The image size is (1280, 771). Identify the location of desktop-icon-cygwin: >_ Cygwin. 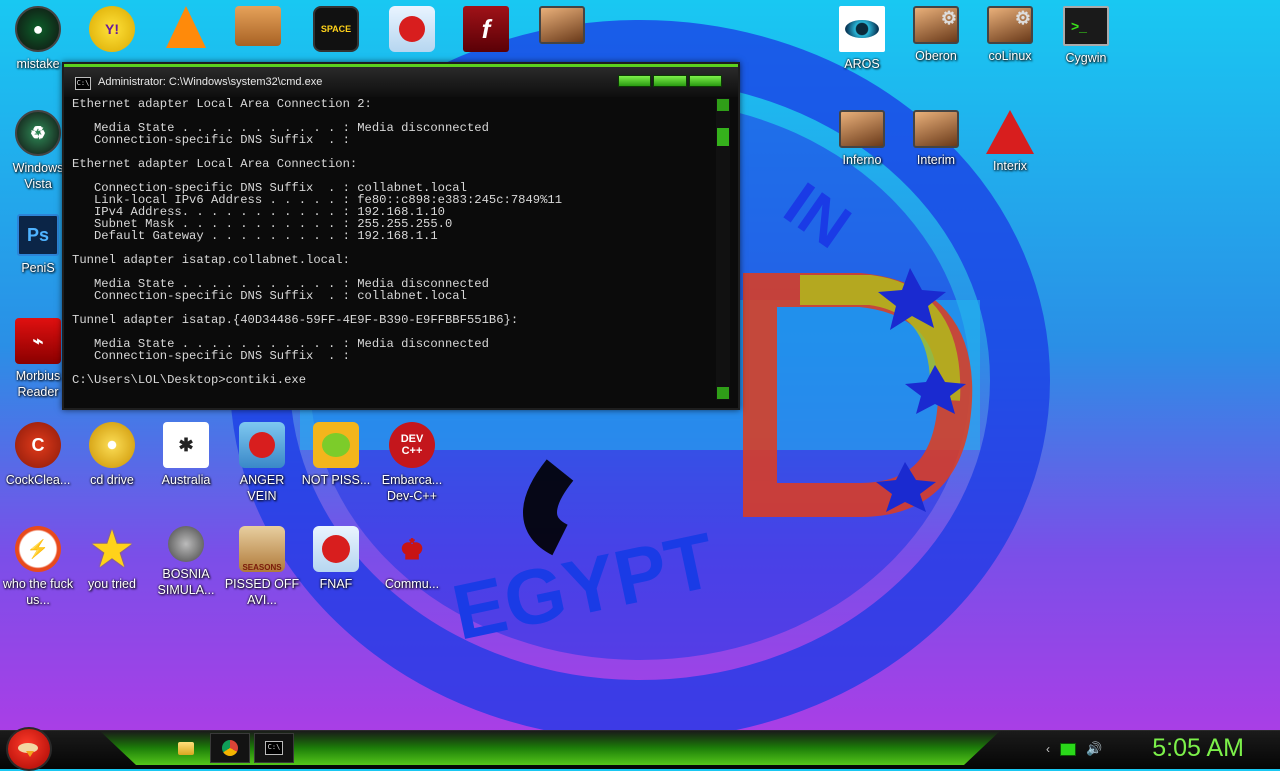
(1086, 36).